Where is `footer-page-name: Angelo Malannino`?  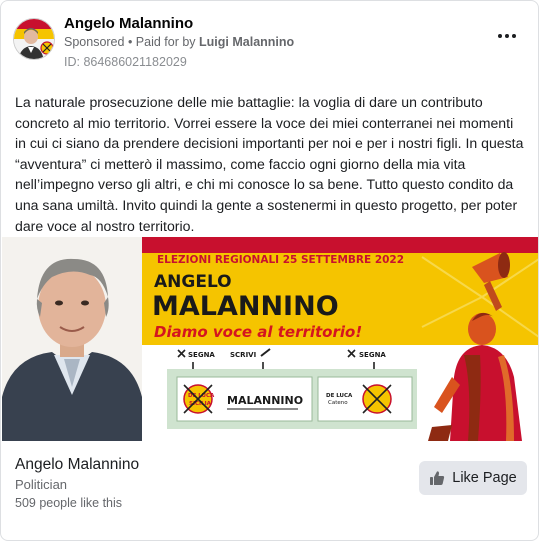
footer-page-name: Angelo Malannino is located at coordinates (77, 465).